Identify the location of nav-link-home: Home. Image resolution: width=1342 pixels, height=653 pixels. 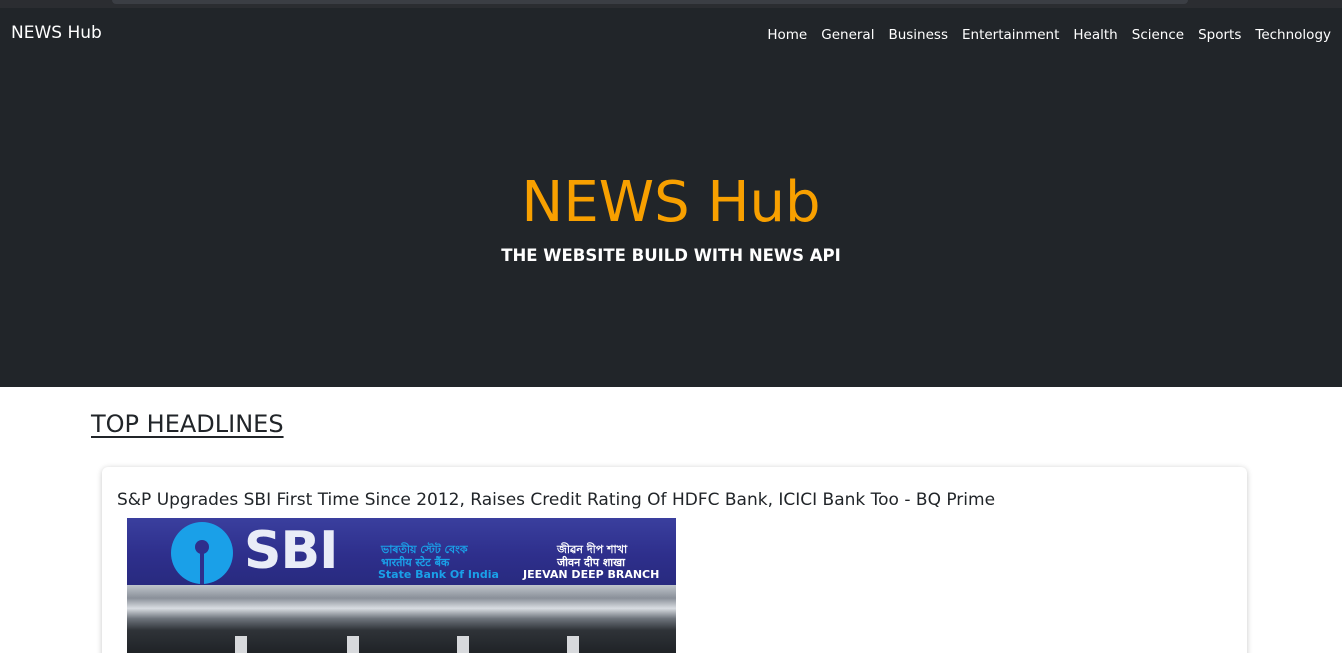
(787, 35).